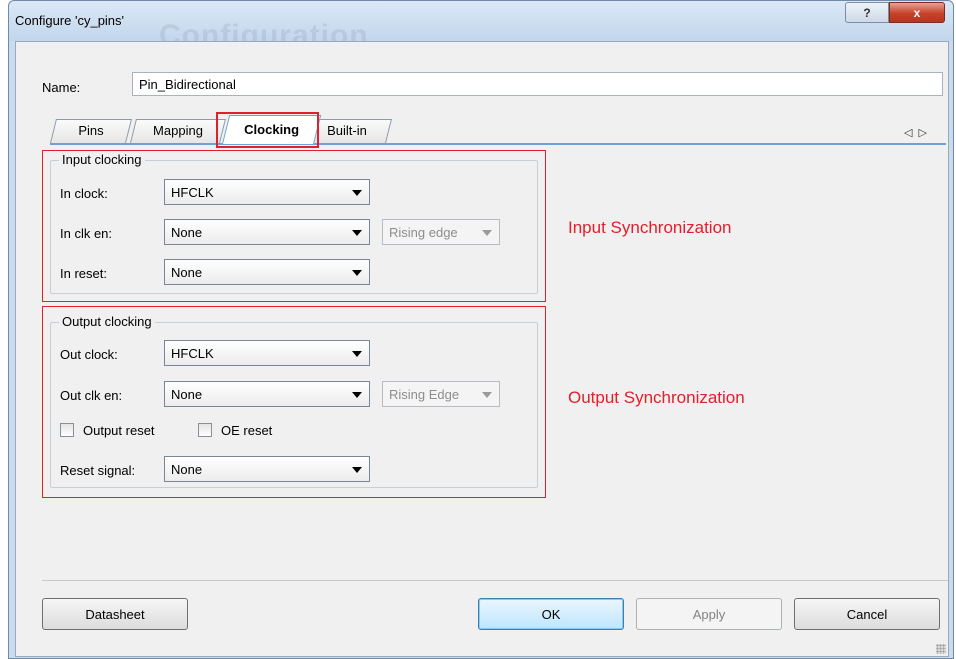  What do you see at coordinates (498, 144) in the screenshot?
I see `tab-underline` at bounding box center [498, 144].